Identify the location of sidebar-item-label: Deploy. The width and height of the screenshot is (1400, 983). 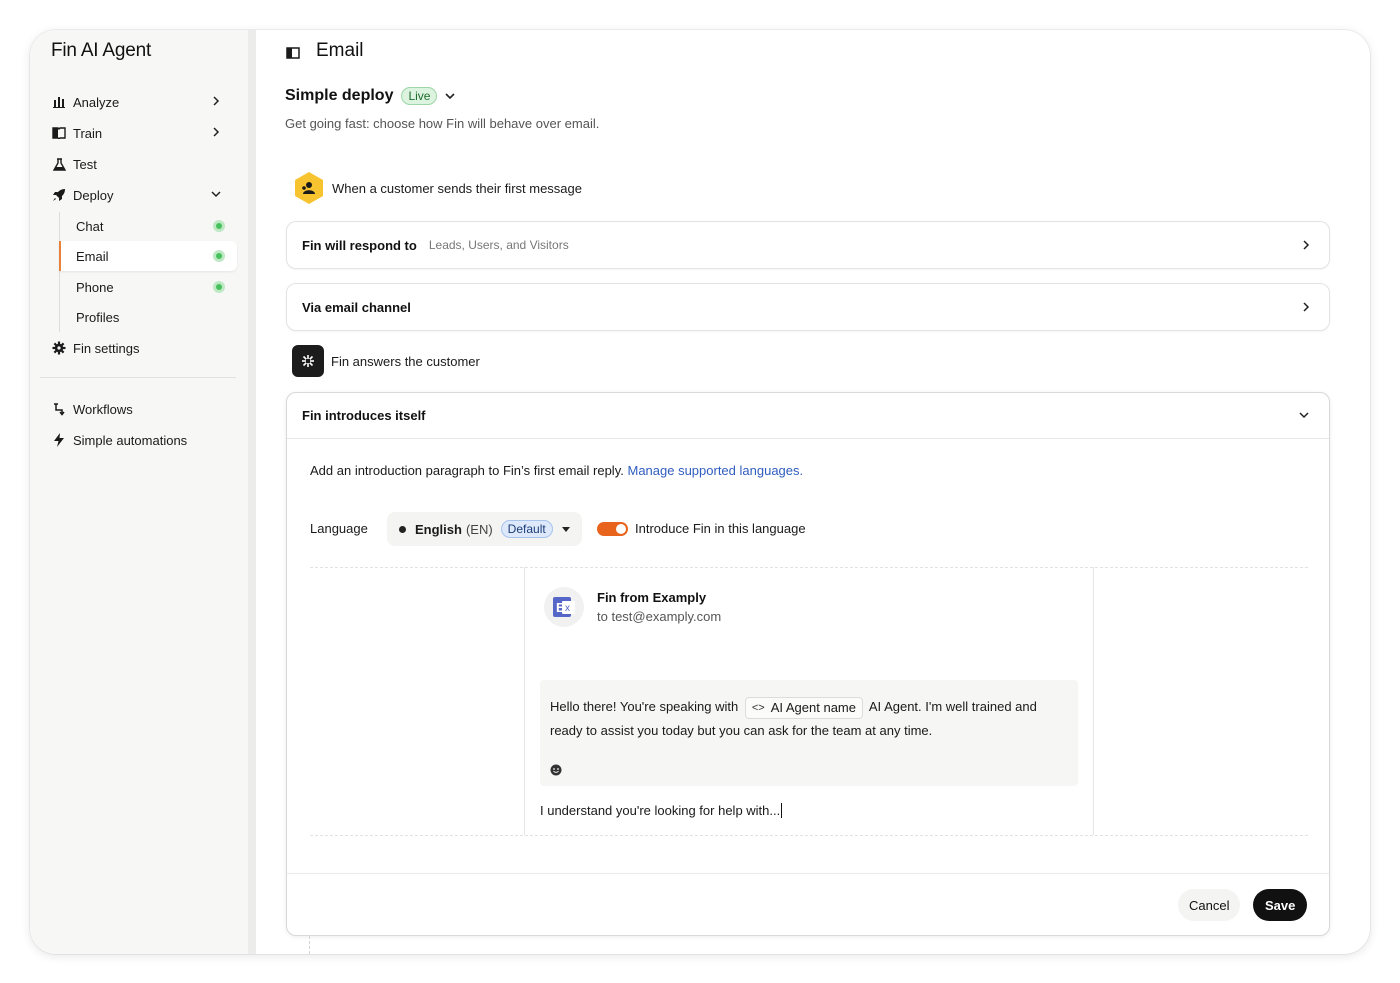
(93, 195).